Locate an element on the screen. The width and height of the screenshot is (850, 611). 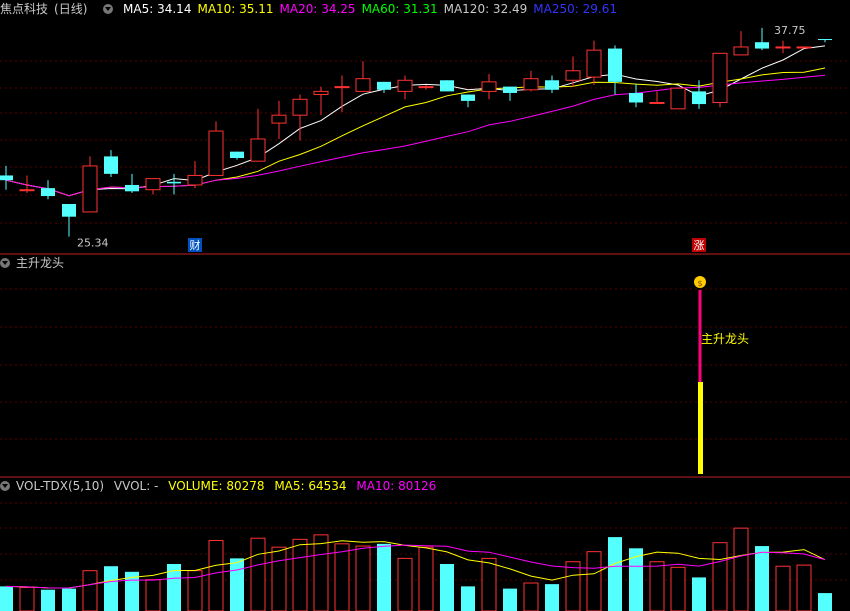
volume-ma5: MA5: 64534 is located at coordinates (310, 486).